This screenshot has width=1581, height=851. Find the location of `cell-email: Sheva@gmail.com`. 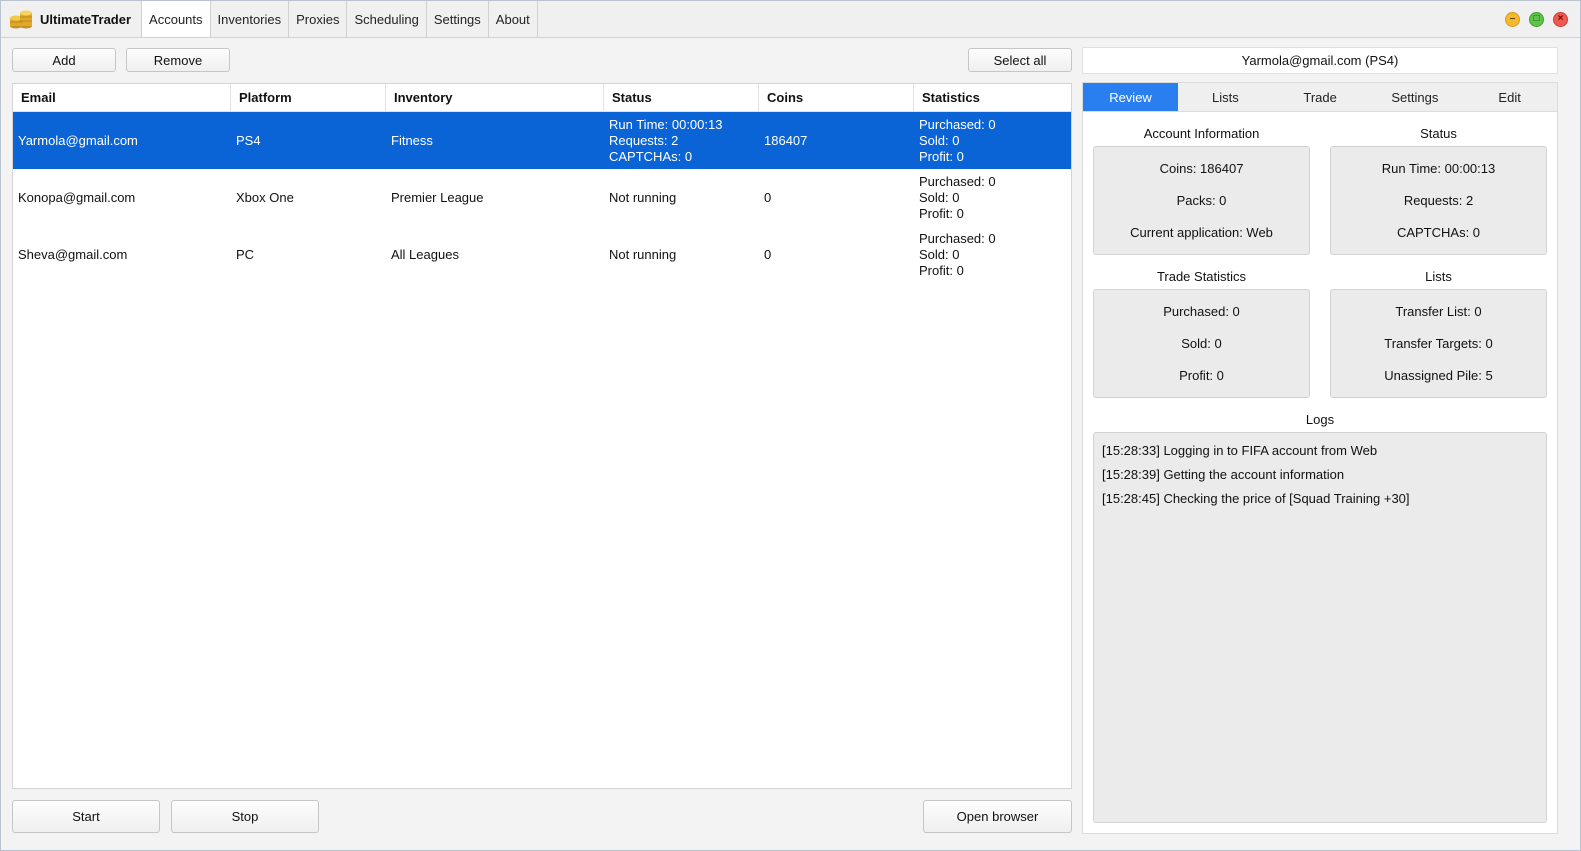

cell-email: Sheva@gmail.com is located at coordinates (73, 254).